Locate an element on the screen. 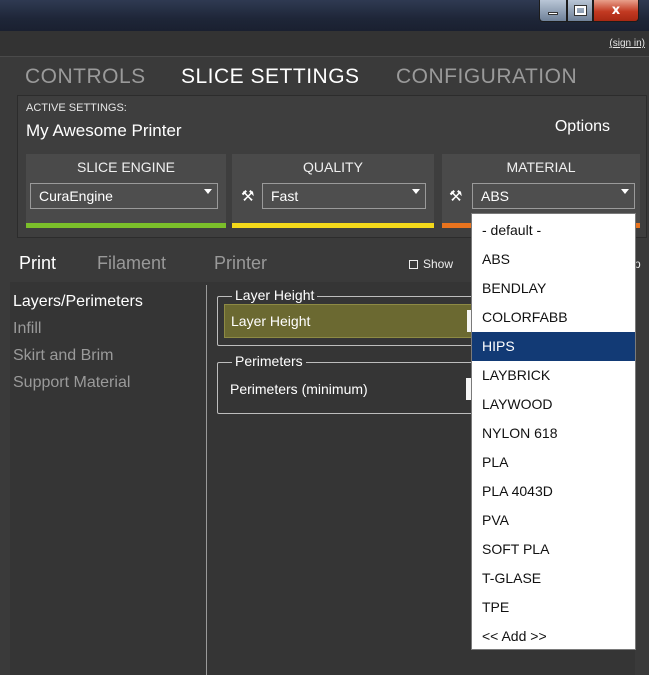 This screenshot has height=675, width=649. material-option: NYLON 618 is located at coordinates (553, 433).